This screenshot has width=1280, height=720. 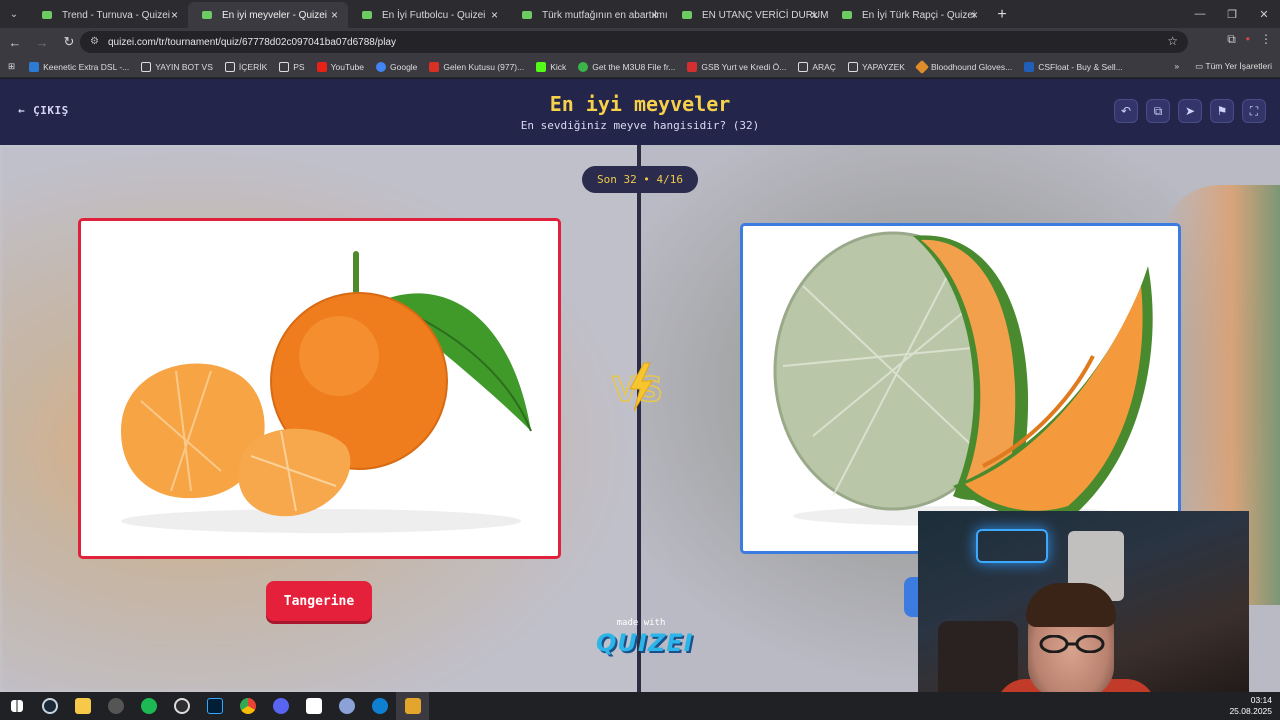 What do you see at coordinates (1232, 14) in the screenshot?
I see `maximize-icon: ❐` at bounding box center [1232, 14].